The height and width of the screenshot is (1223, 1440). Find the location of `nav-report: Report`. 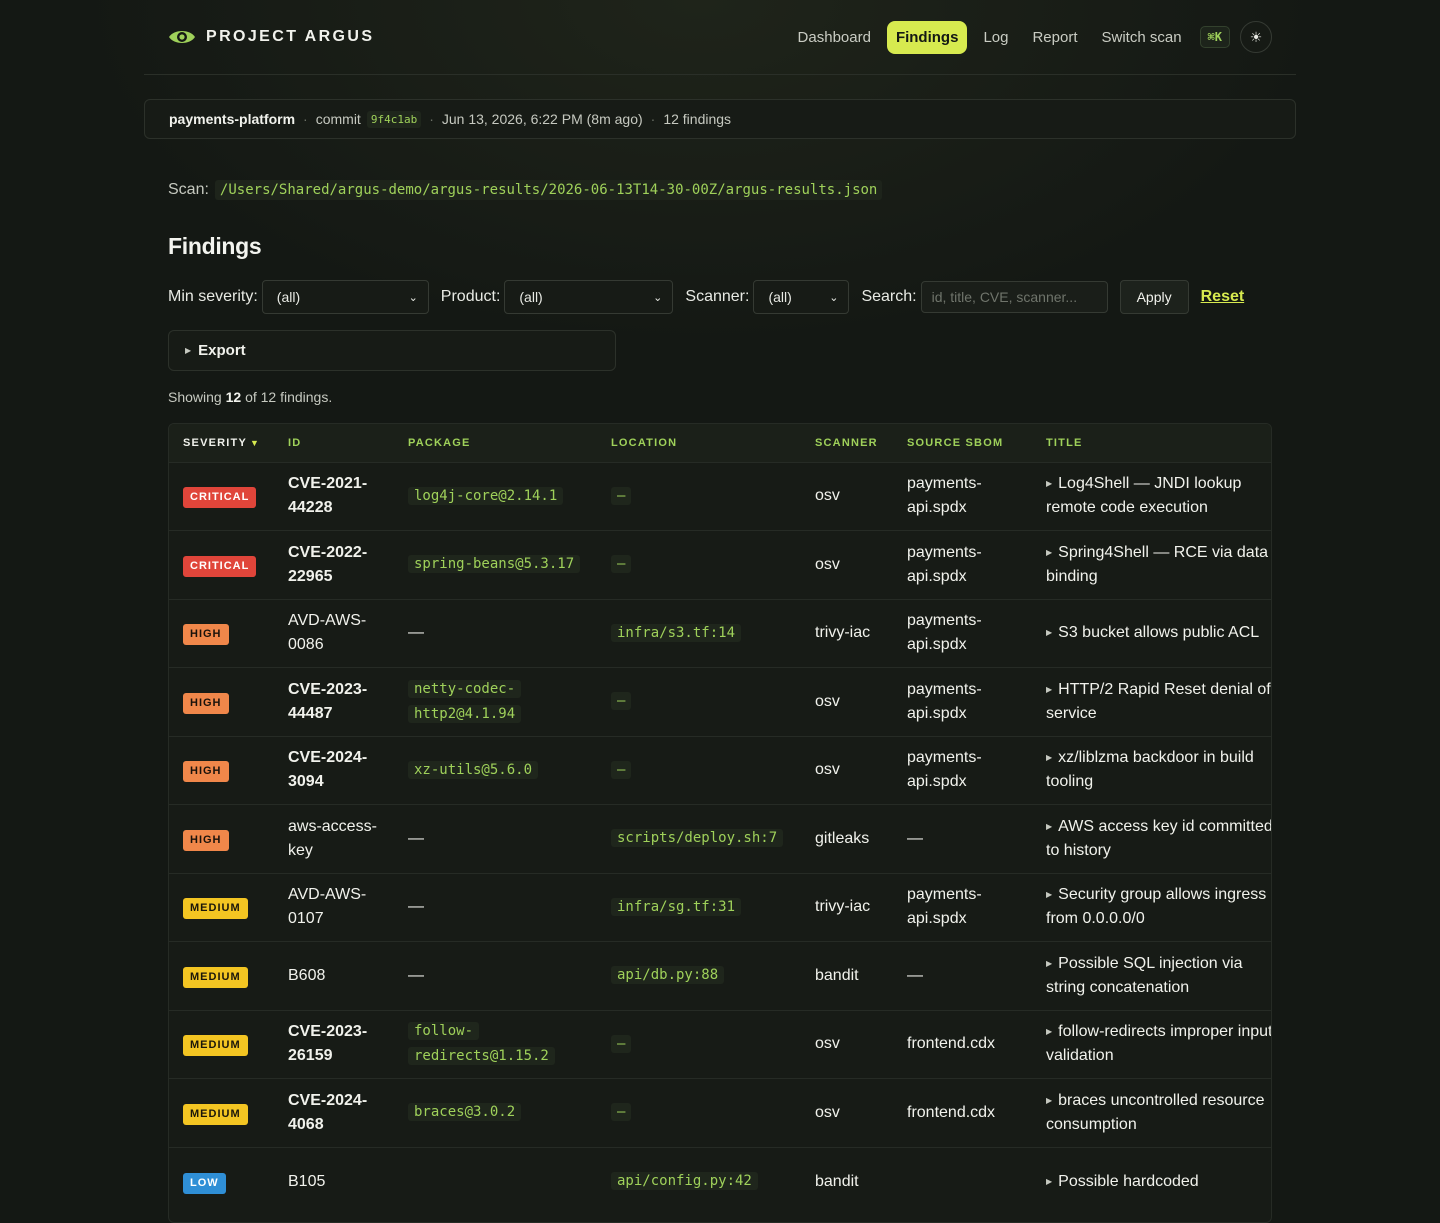

nav-report: Report is located at coordinates (1054, 37).